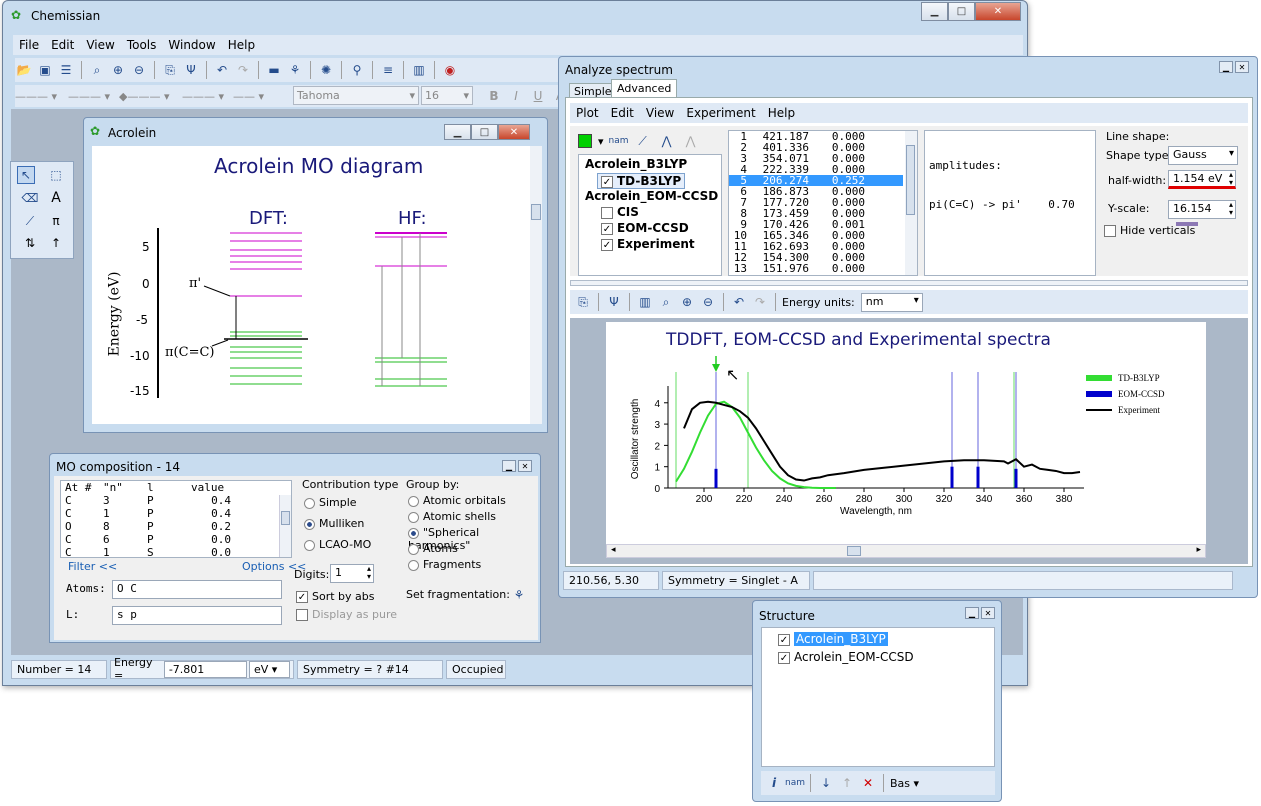 The width and height of the screenshot is (1261, 806). Describe the element at coordinates (934, 11) in the screenshot. I see `minimize-button: ▁` at that location.